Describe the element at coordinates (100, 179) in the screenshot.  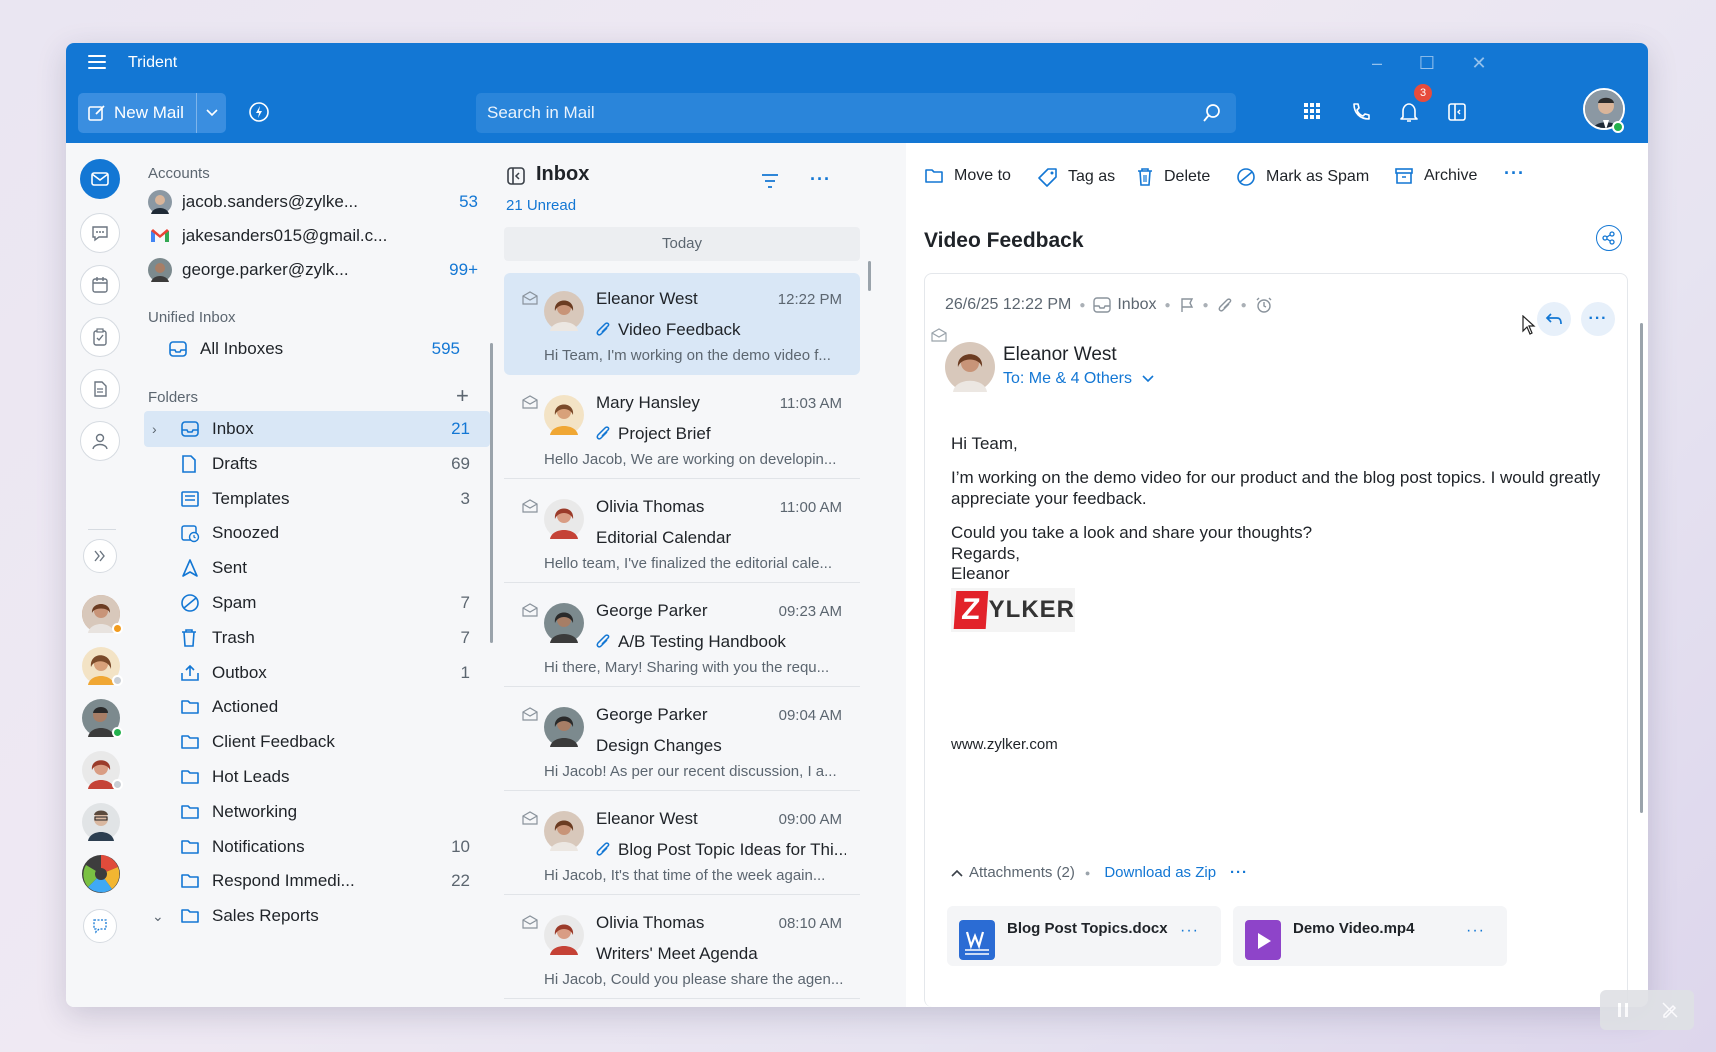
I see `rail-mail-button` at that location.